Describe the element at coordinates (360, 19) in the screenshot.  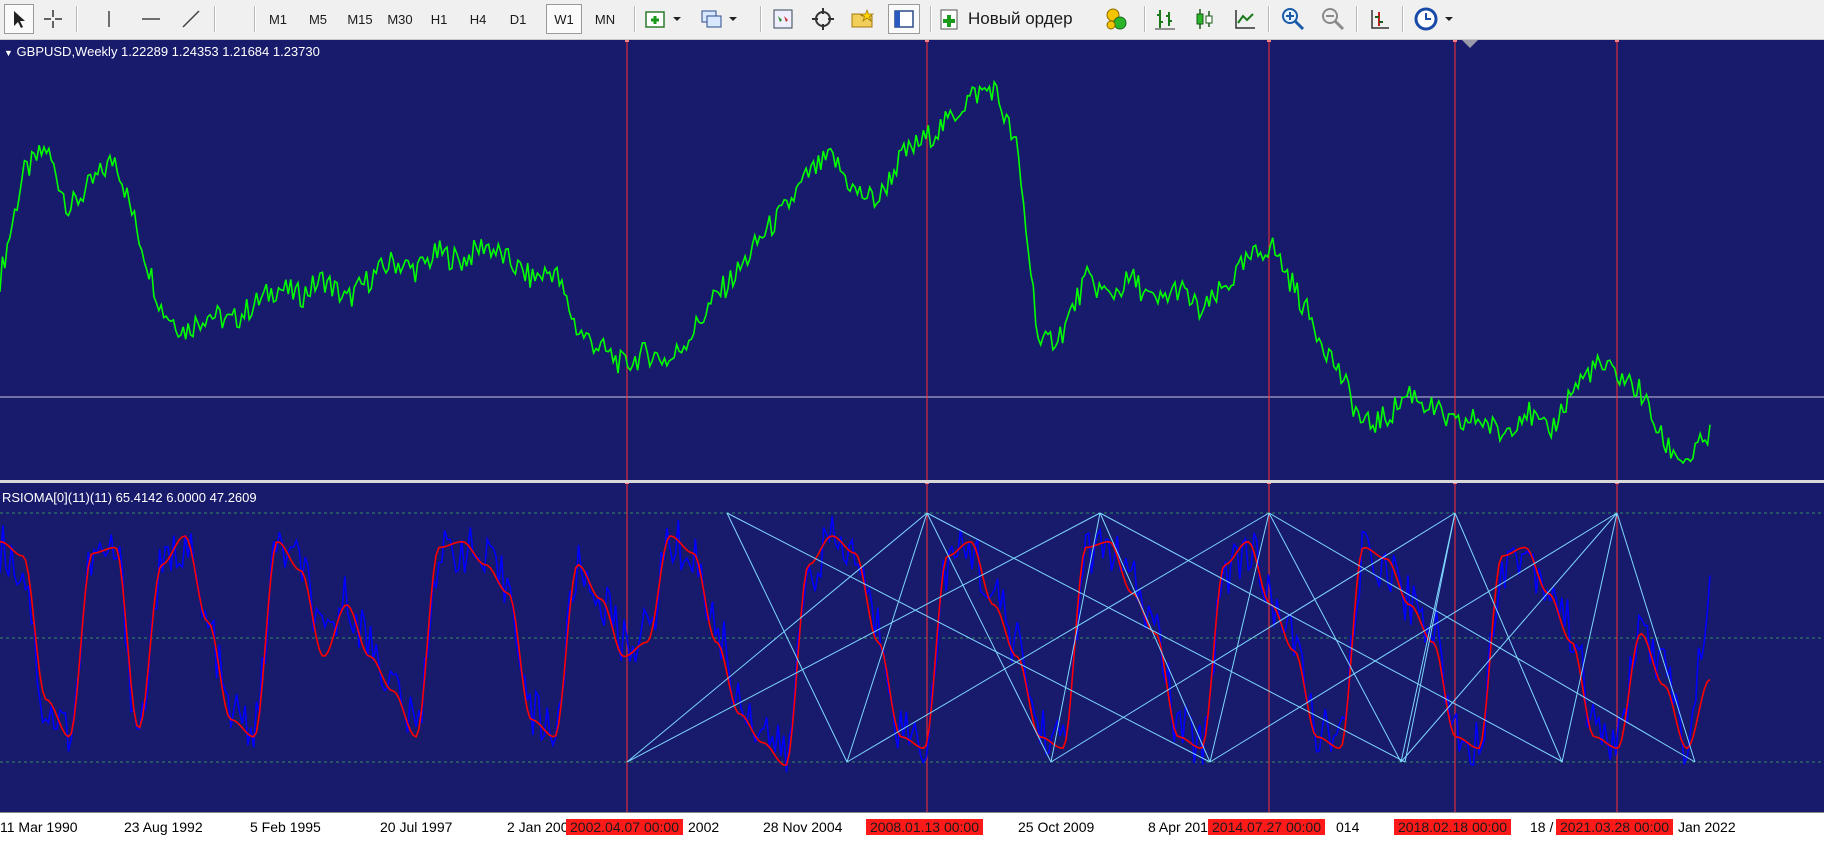
I see `timeframe-m15: M15` at that location.